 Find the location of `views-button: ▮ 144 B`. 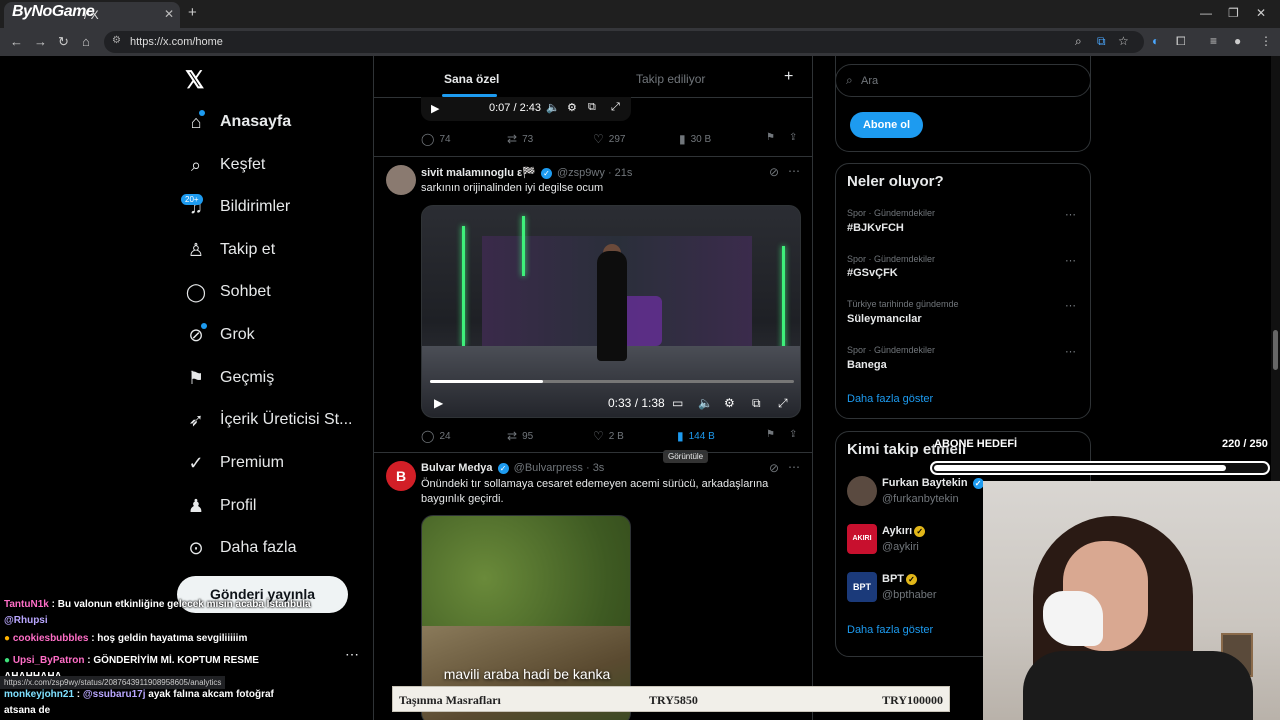

views-button: ▮ 144 B is located at coordinates (696, 436).